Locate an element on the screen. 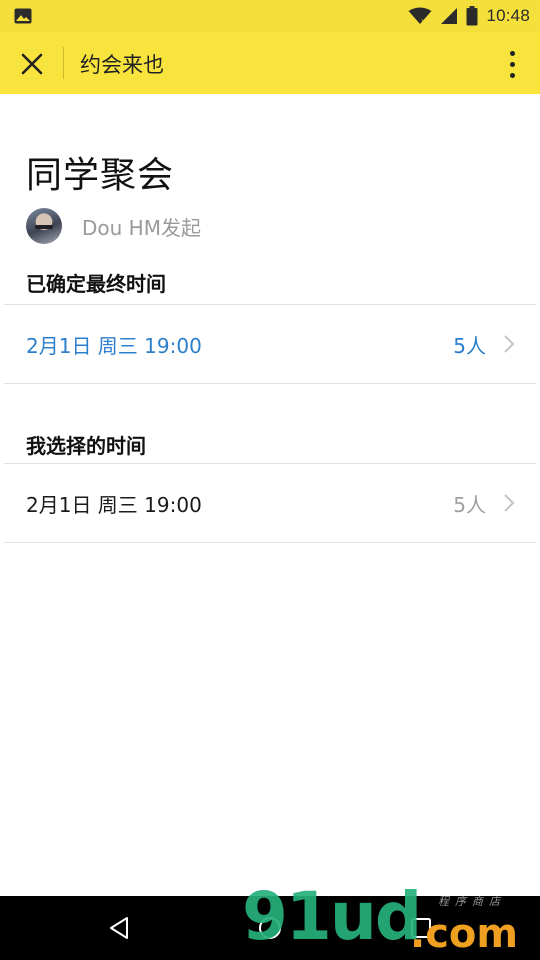  organizer-label: Dou HM发起 is located at coordinates (141, 227).